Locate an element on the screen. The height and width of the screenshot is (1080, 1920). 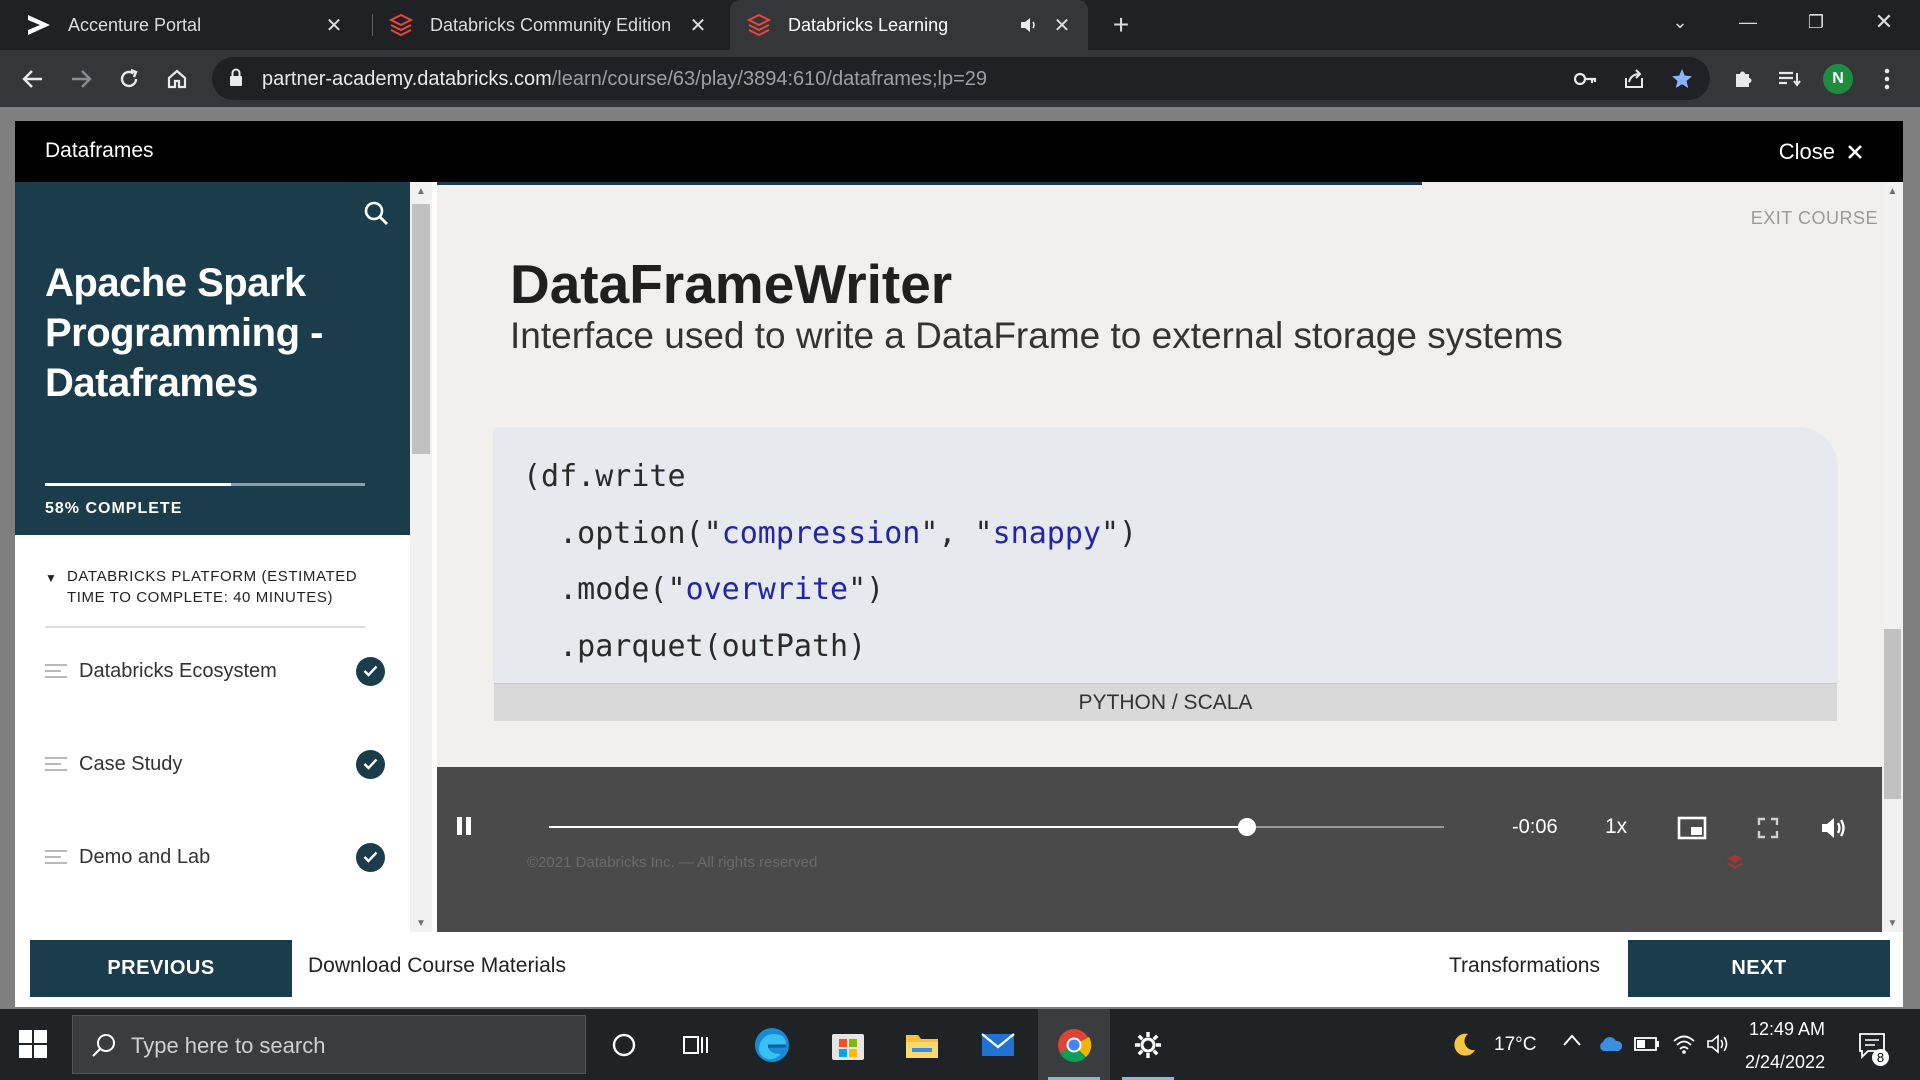
lesson-demo-and-lab: Demo and Lab is located at coordinates (215, 857).